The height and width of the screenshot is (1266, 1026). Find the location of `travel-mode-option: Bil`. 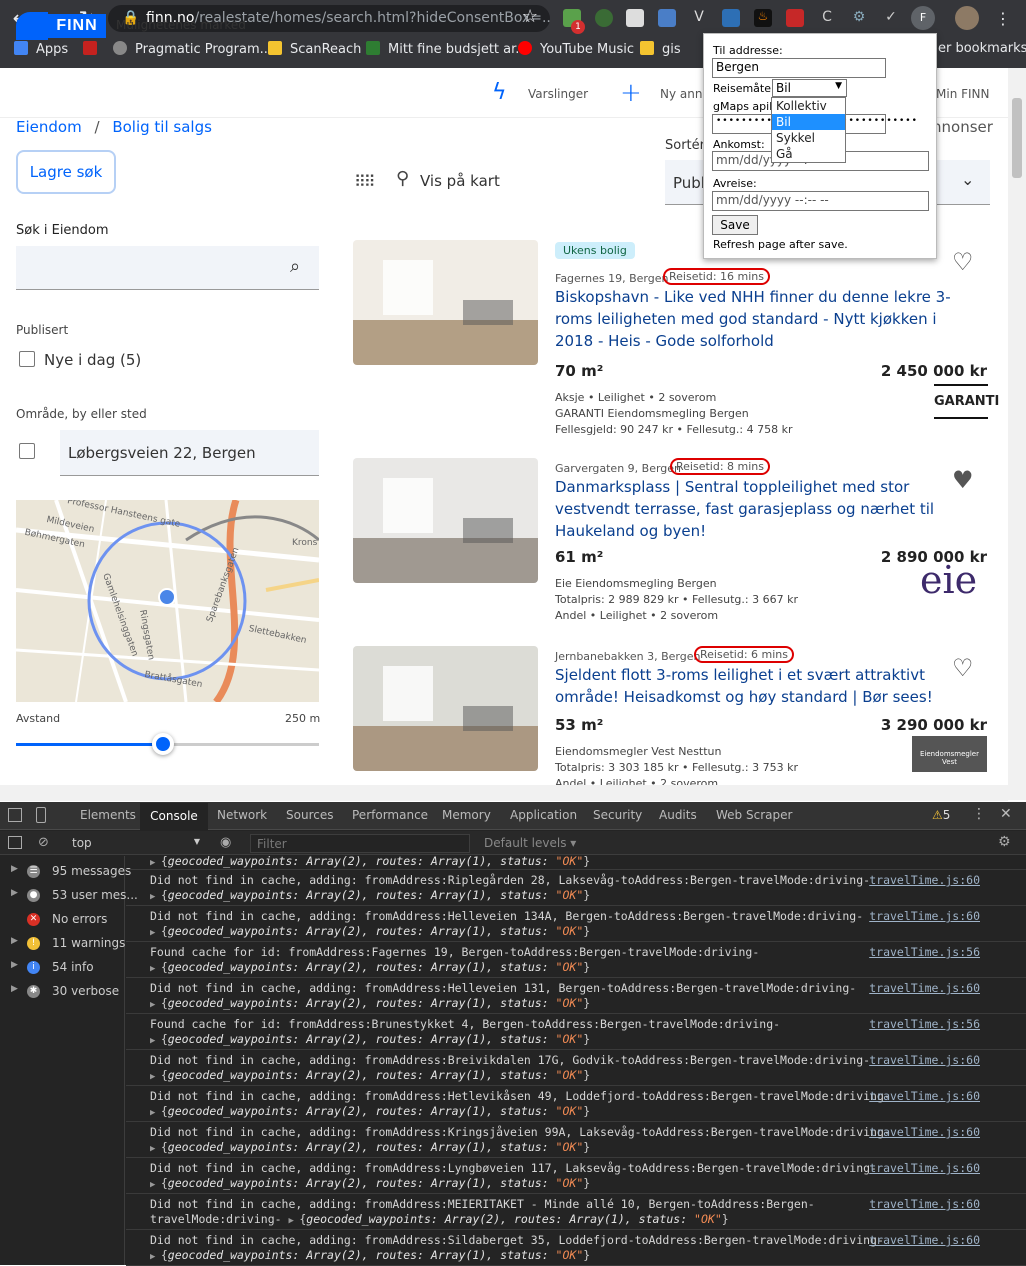

travel-mode-option: Bil is located at coordinates (808, 122).